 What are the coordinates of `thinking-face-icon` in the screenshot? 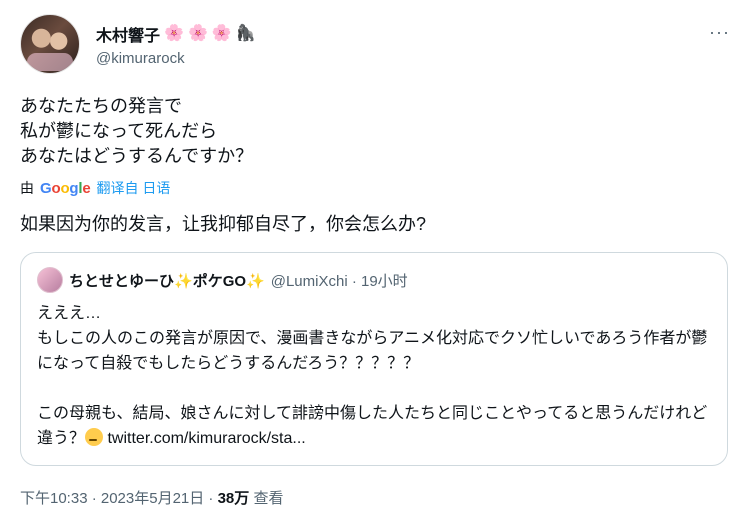 It's located at (94, 437).